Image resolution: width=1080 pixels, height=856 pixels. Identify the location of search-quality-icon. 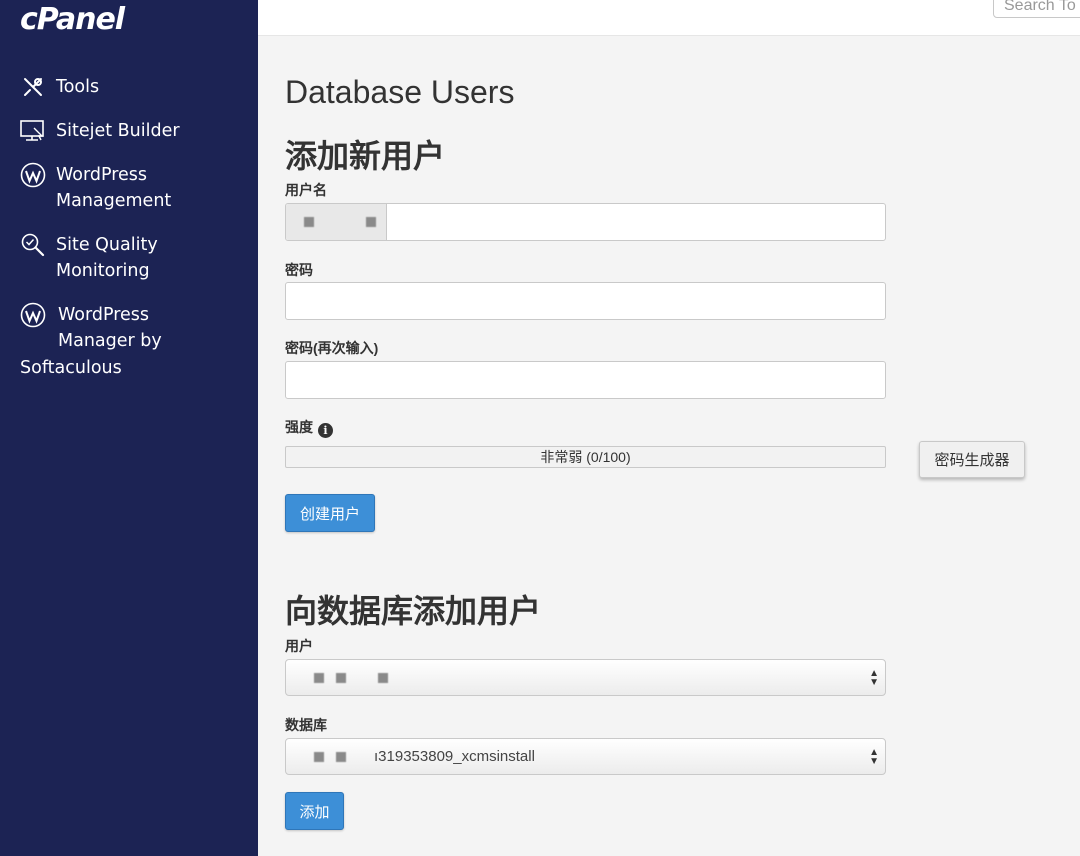
(33, 245).